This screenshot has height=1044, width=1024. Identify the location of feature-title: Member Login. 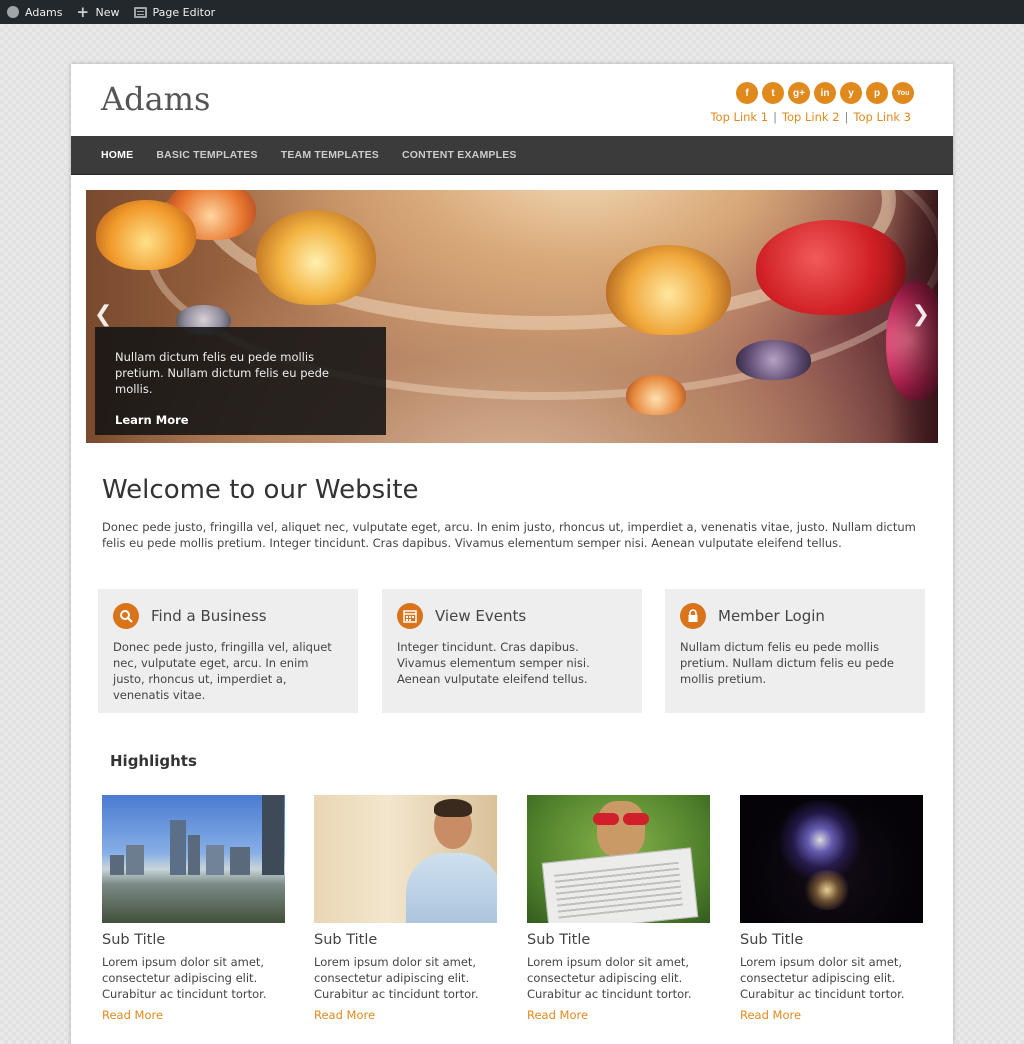
(771, 616).